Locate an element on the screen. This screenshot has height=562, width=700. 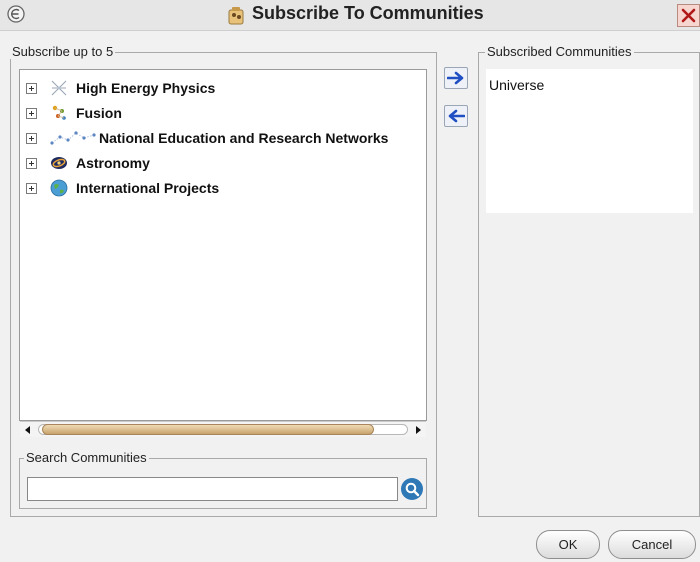
search-button is located at coordinates (412, 489).